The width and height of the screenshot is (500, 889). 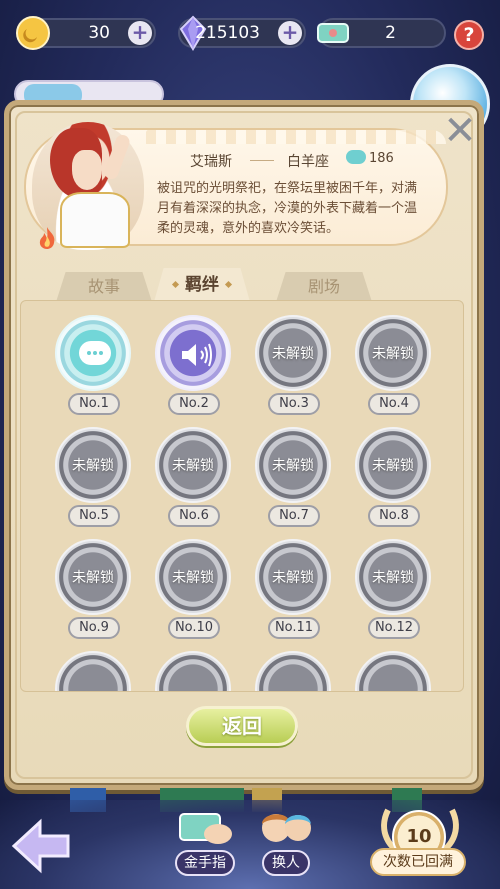 What do you see at coordinates (33, 33) in the screenshot?
I see `gold-coin-icon` at bounding box center [33, 33].